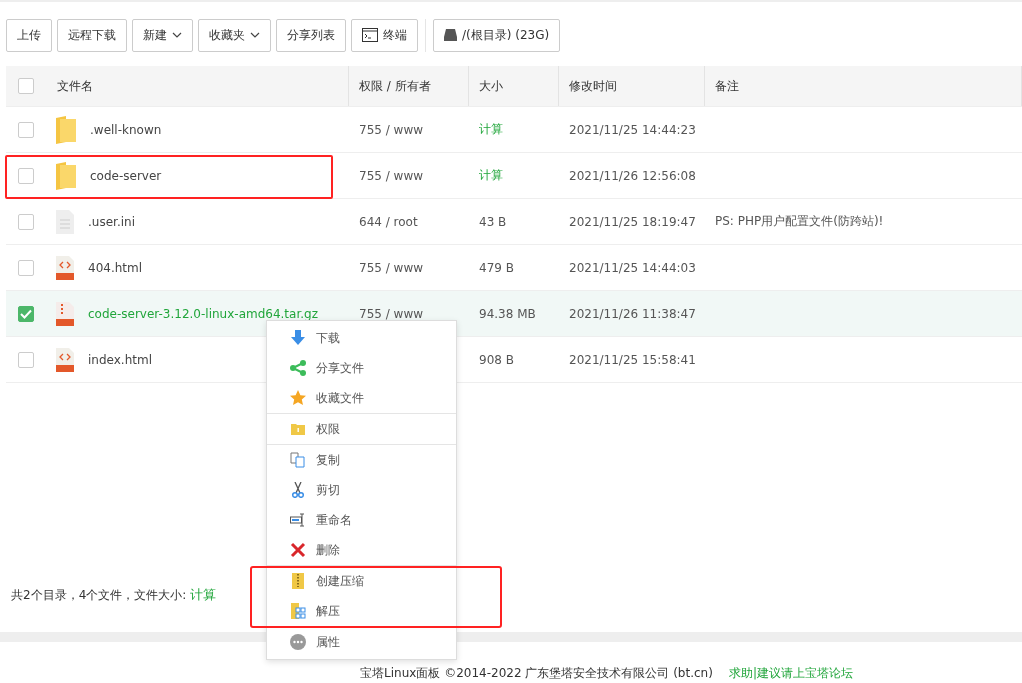 The image size is (1022, 683). Describe the element at coordinates (298, 398) in the screenshot. I see `star-icon` at that location.